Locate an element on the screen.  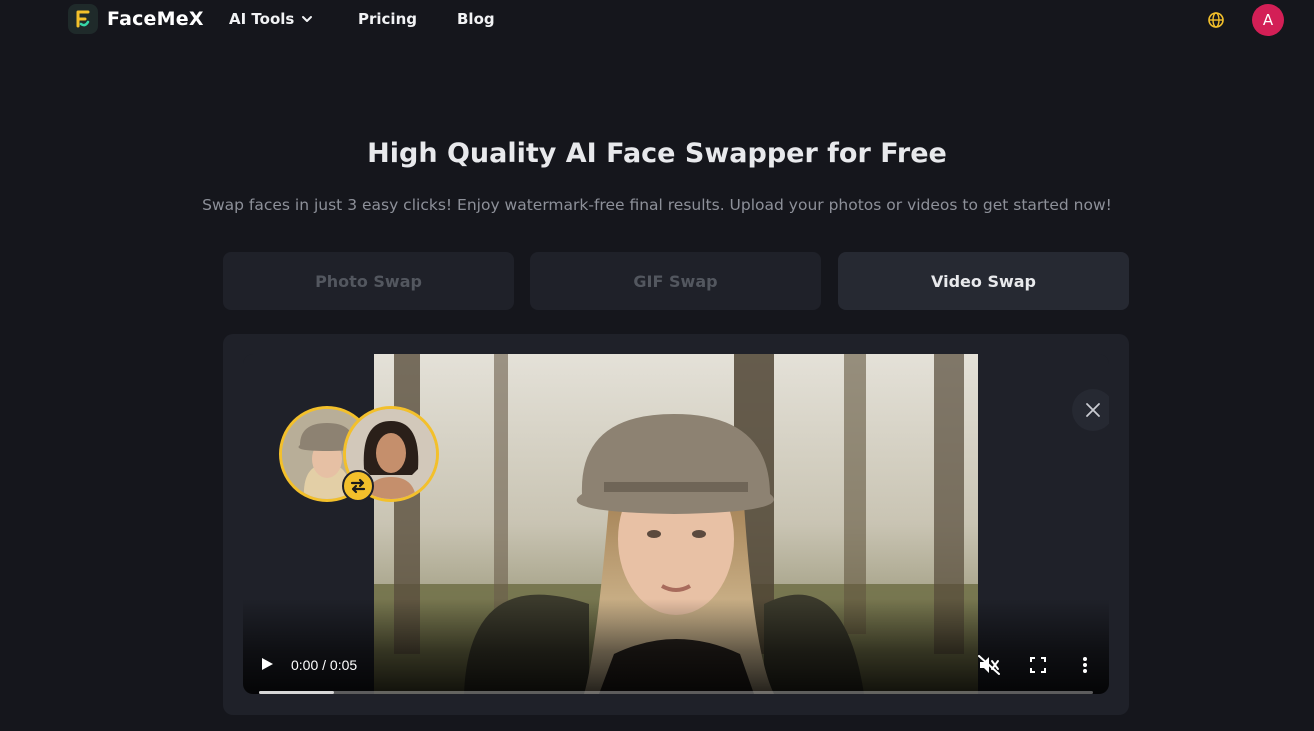
user-avatar: A is located at coordinates (1268, 20).